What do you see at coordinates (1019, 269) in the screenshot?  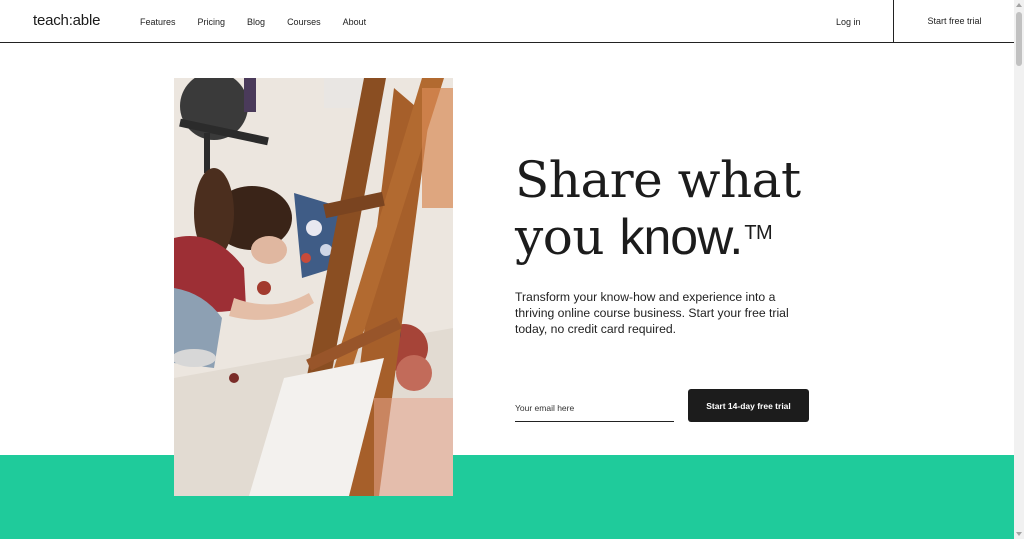 I see `vertical-scrollbar` at bounding box center [1019, 269].